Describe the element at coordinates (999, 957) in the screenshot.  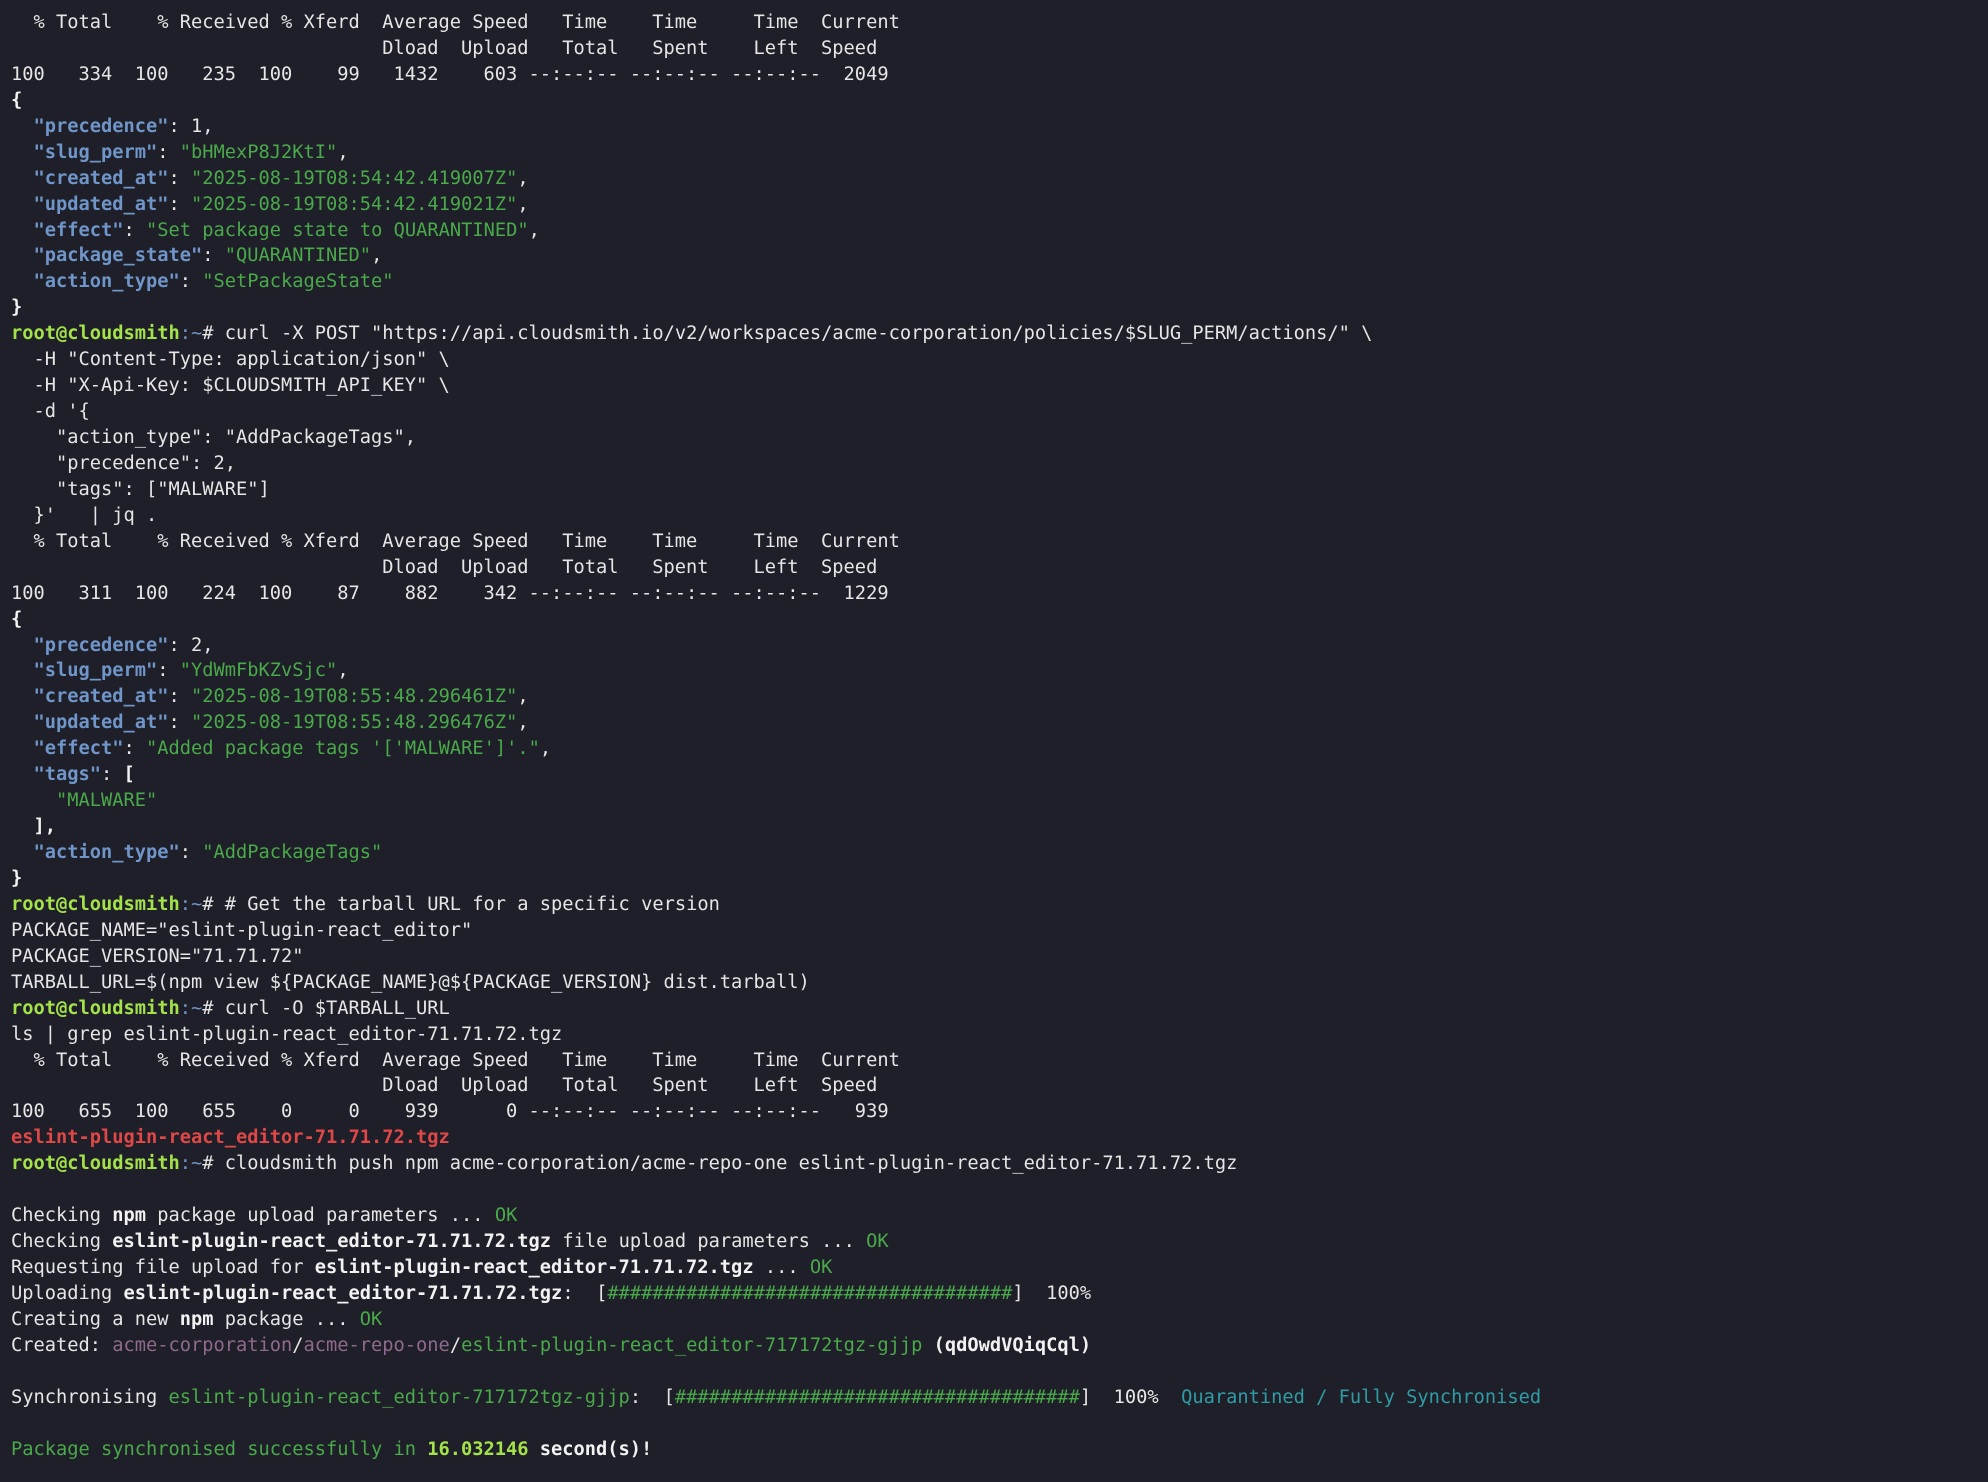
I see `terminal-line: PACKAGE_VERSION="71.71.72"` at that location.